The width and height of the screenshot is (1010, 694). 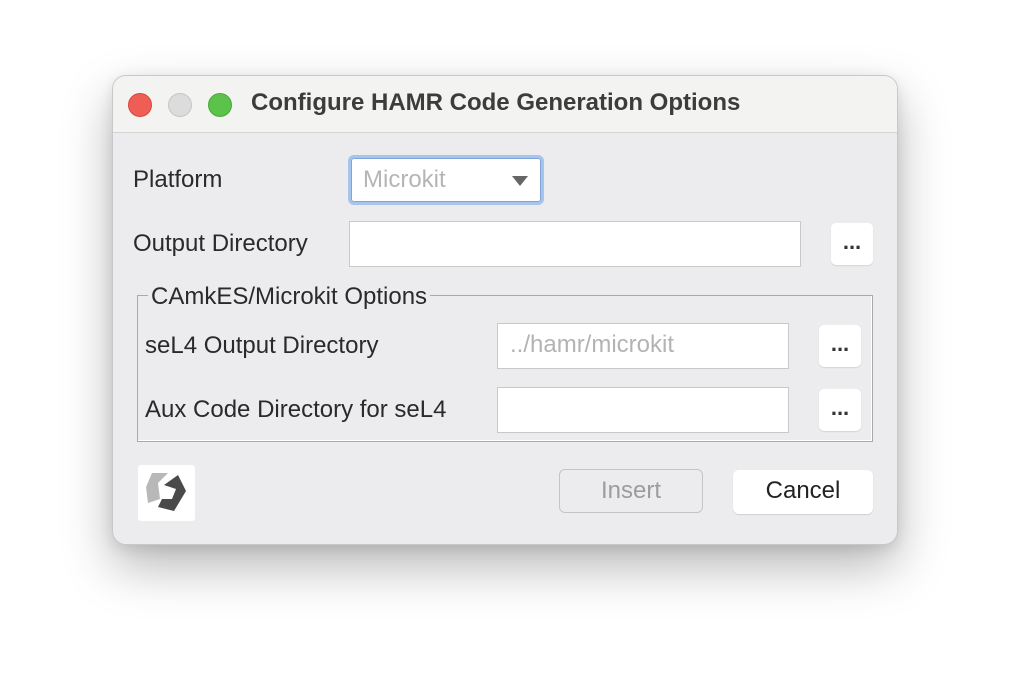 I want to click on chevron-down-icon, so click(x=520, y=181).